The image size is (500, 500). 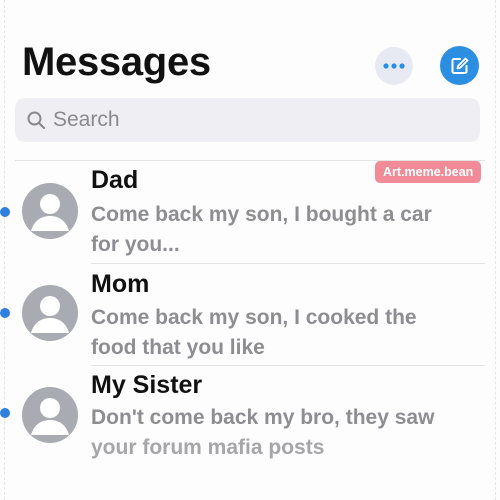 What do you see at coordinates (86, 119) in the screenshot?
I see `search-placeholder: Search` at bounding box center [86, 119].